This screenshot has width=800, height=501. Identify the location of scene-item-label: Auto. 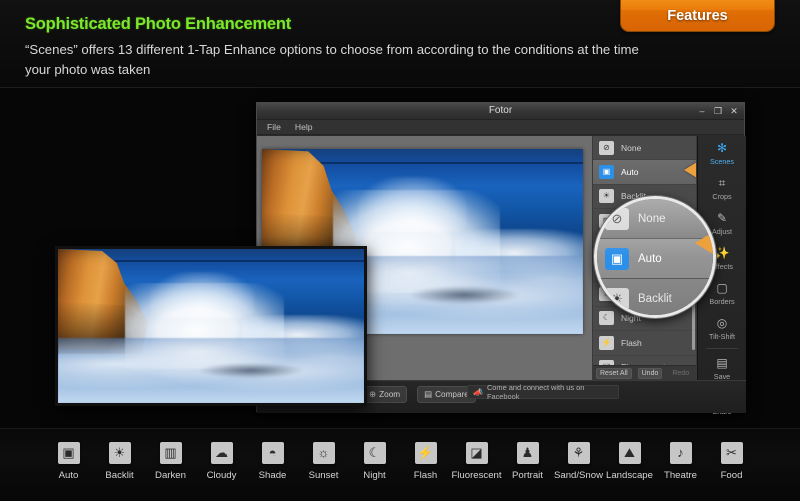
(630, 172).